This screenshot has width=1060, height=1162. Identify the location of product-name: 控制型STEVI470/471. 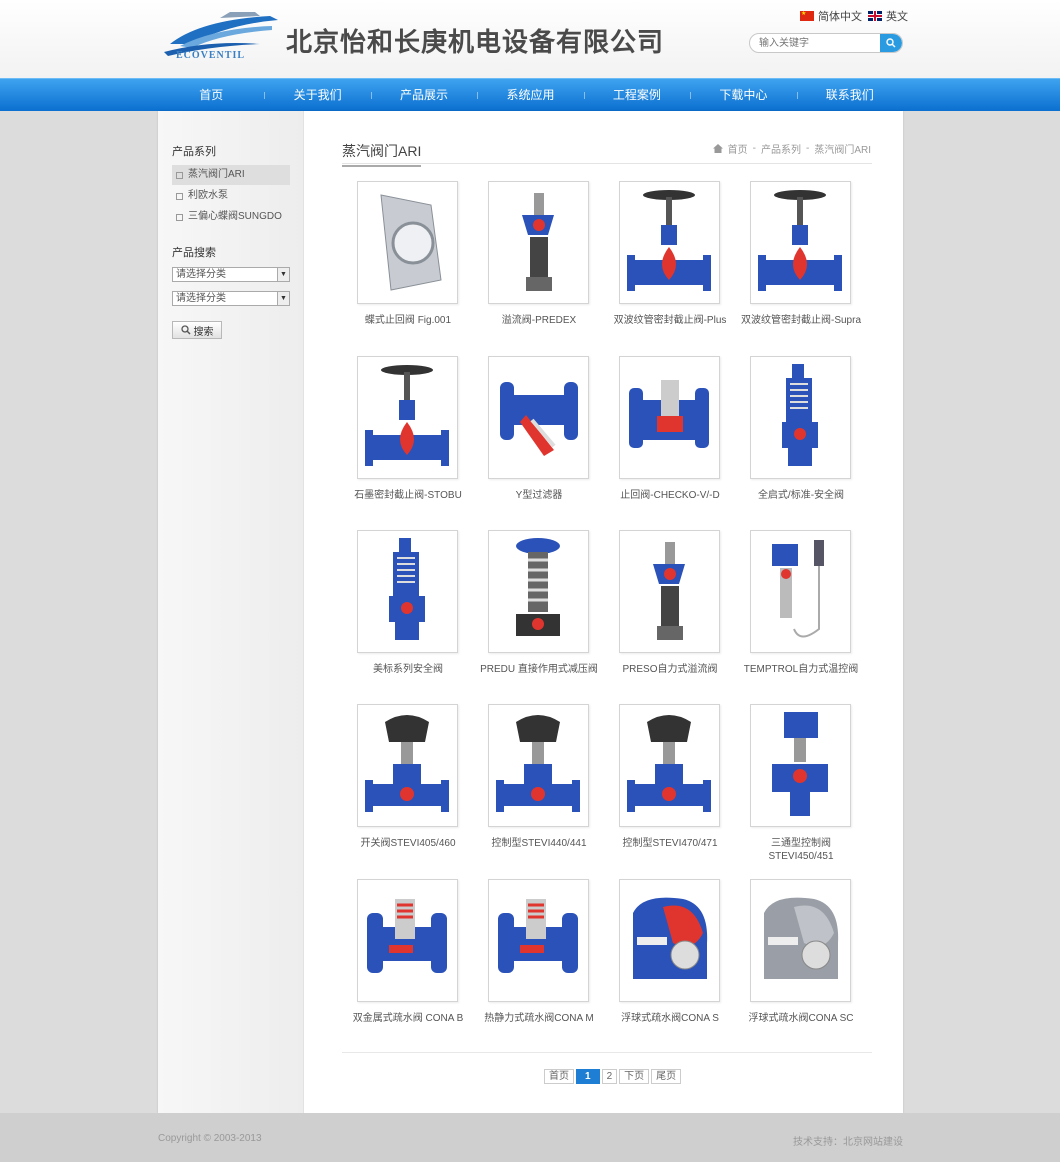
(670, 843).